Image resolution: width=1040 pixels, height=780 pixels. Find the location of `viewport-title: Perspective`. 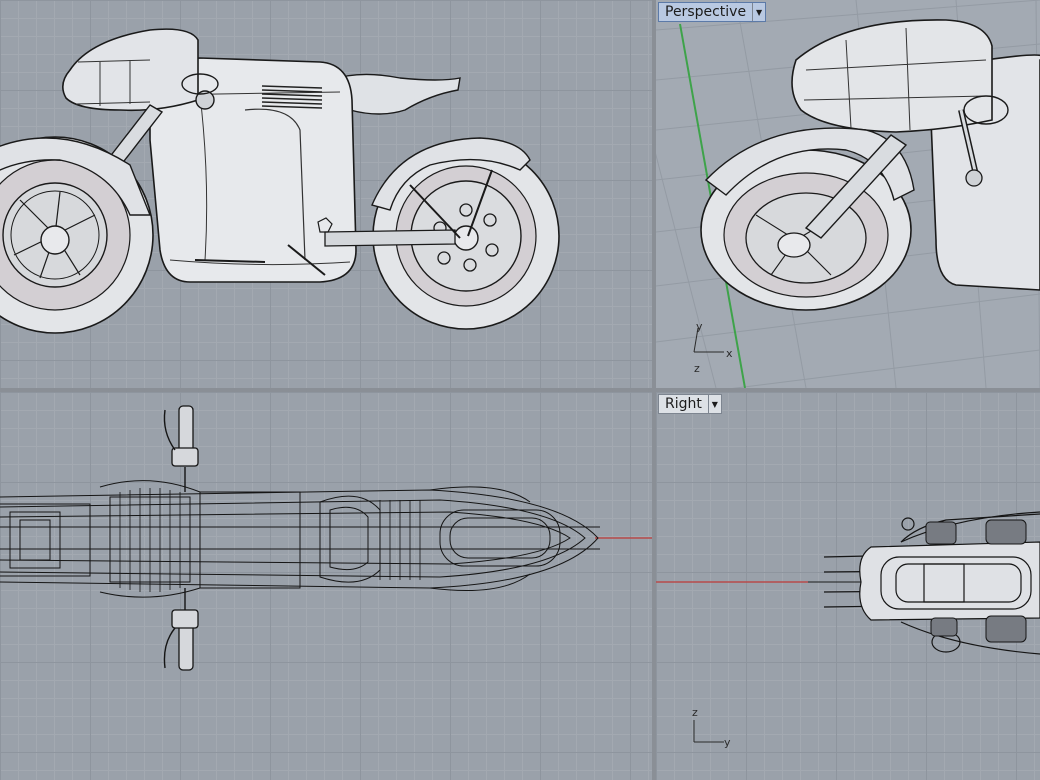

viewport-title: Perspective is located at coordinates (705, 12).